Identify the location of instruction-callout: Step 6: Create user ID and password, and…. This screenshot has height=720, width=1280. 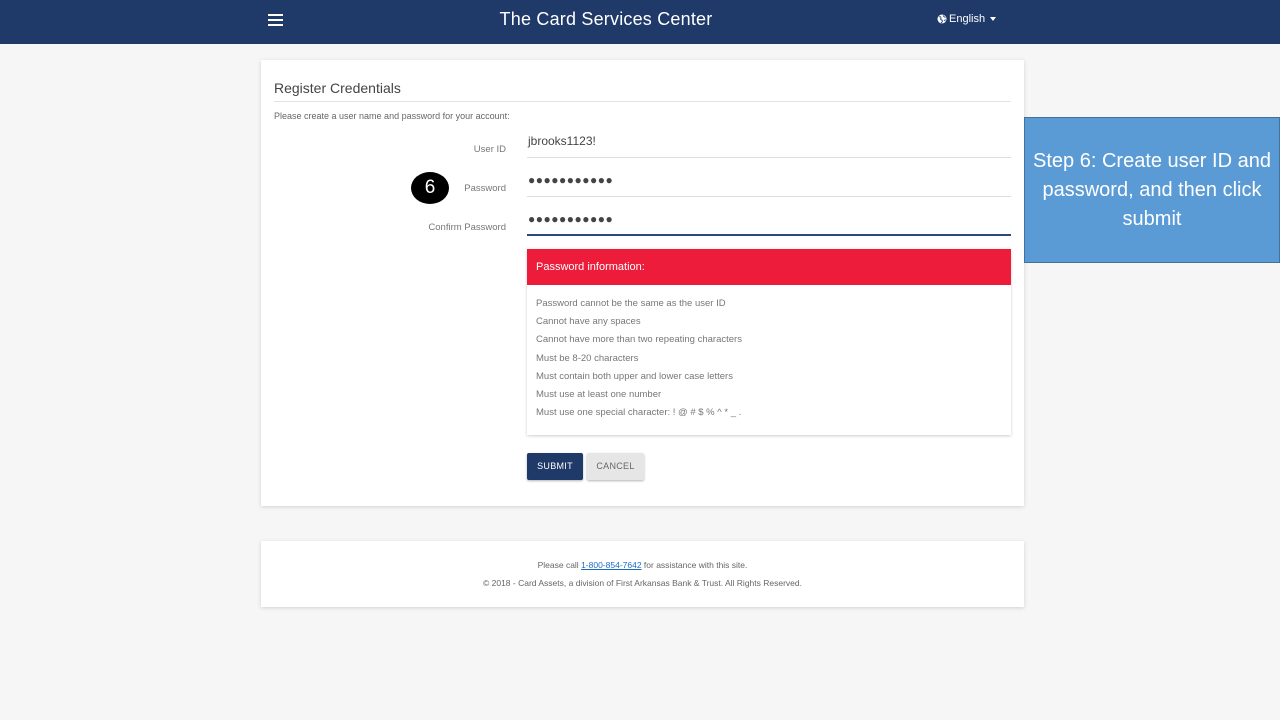
(1152, 190).